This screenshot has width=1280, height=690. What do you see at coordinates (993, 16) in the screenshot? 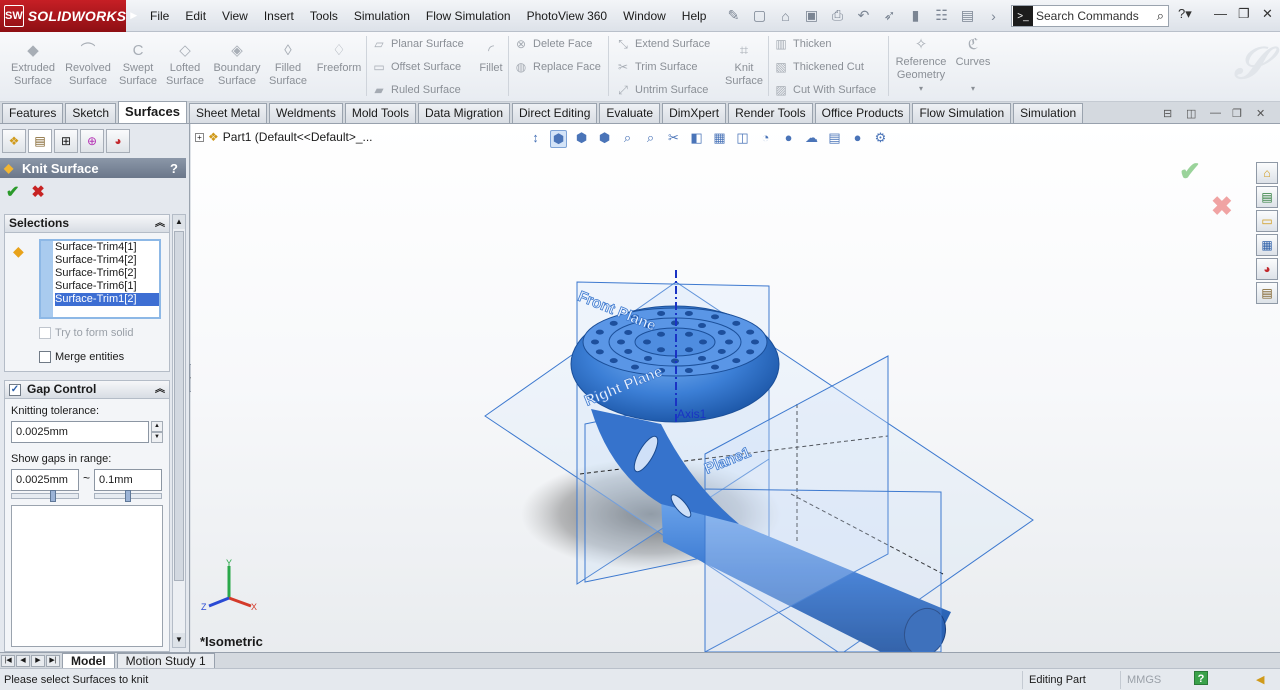
I see `more-icon: ›` at bounding box center [993, 16].